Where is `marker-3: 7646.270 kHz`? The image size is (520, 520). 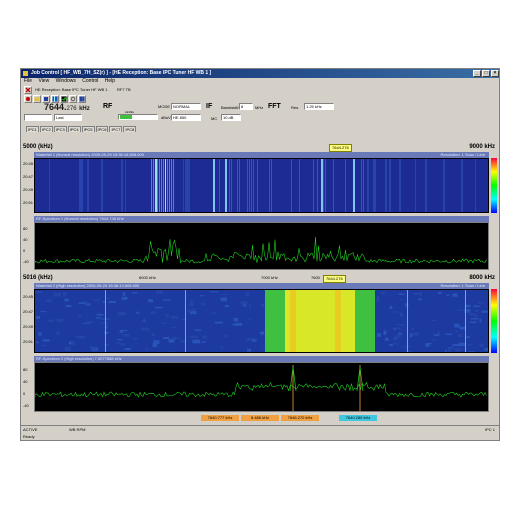 marker-3: 7646.270 kHz is located at coordinates (300, 418).